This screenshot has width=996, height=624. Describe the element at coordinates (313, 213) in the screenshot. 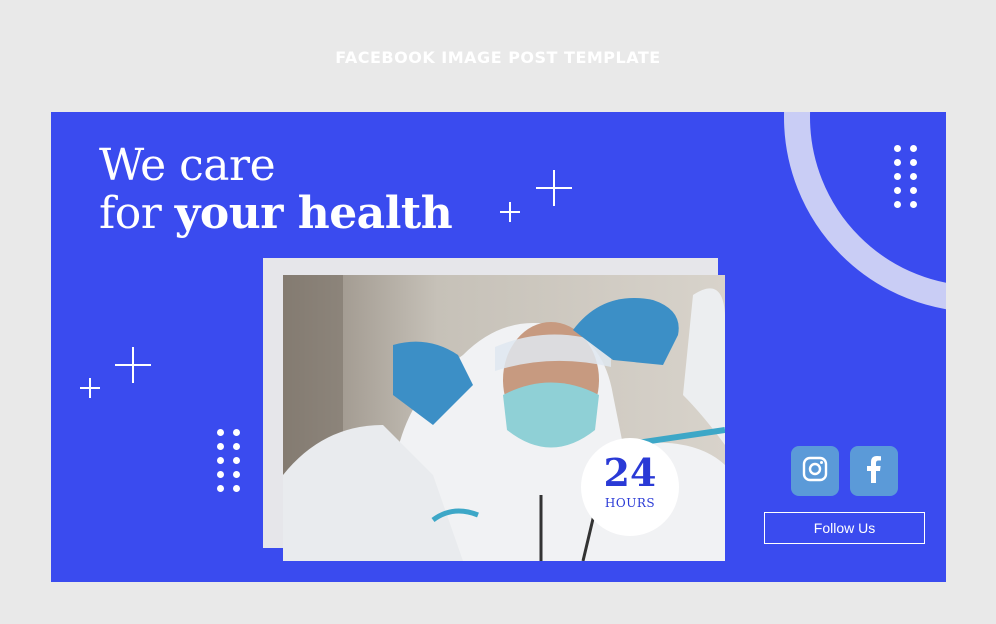

I see `headline-emphasis: your health` at that location.